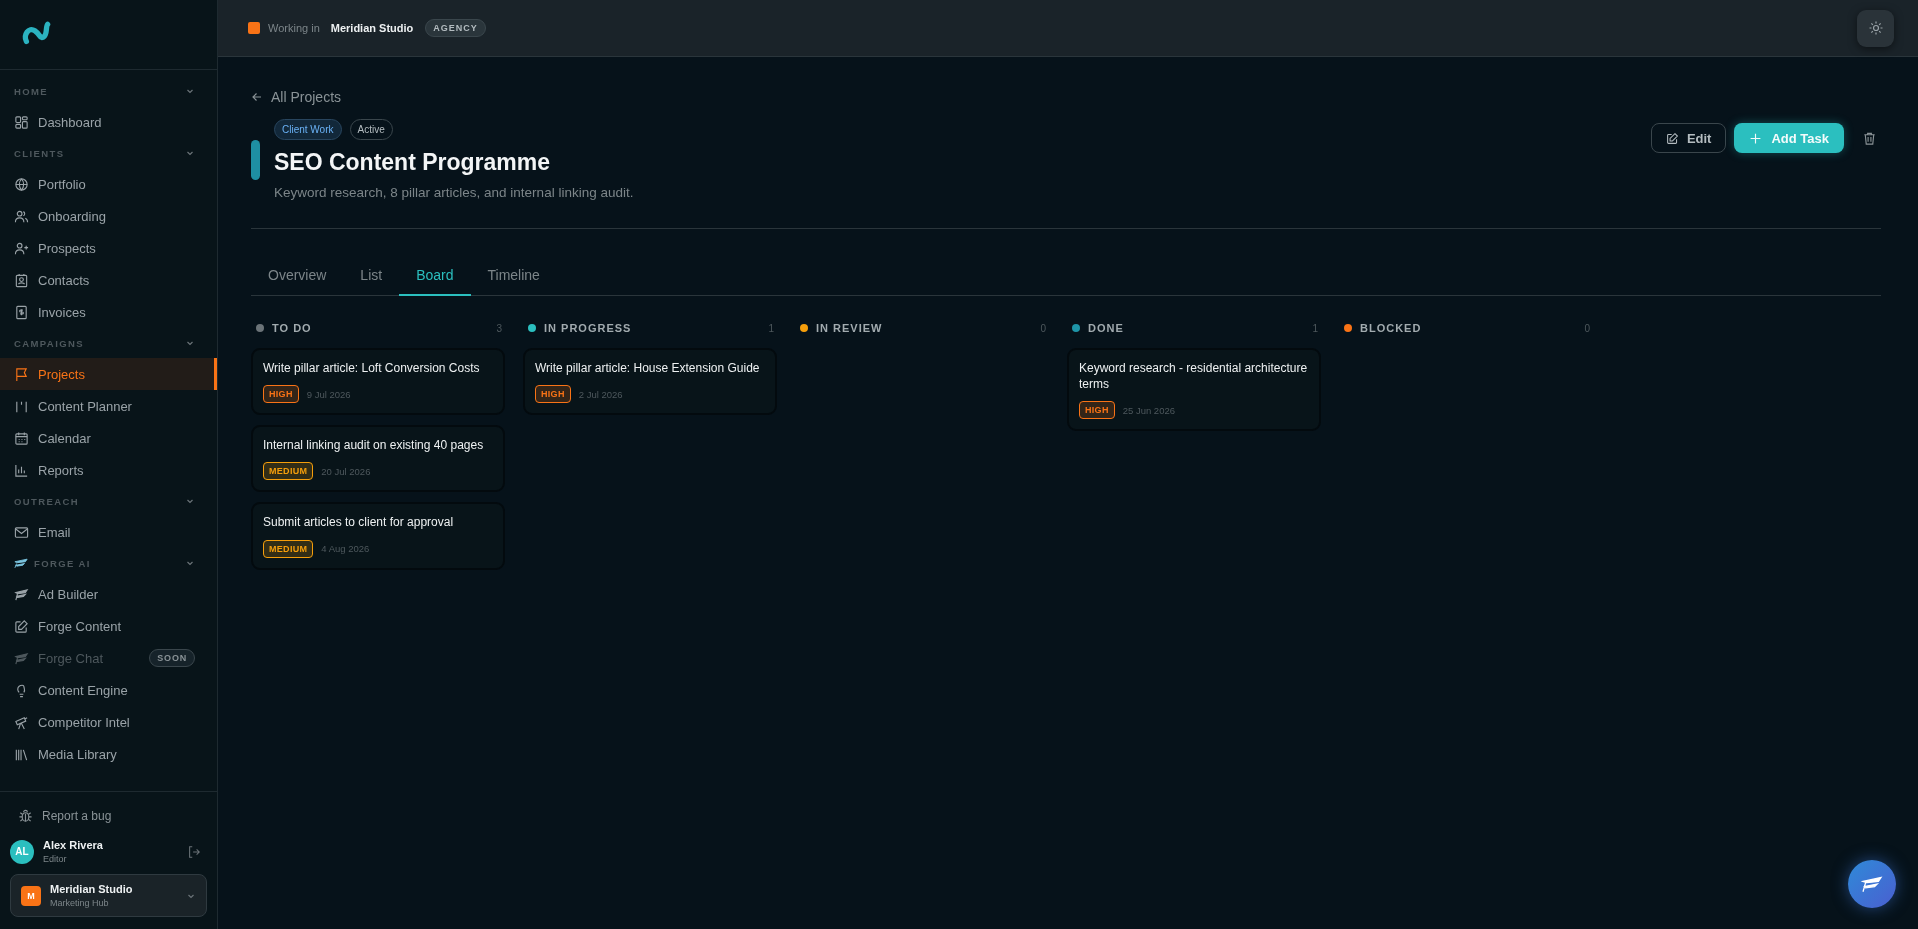  I want to click on sidebar-item: Projects, so click(108, 374).